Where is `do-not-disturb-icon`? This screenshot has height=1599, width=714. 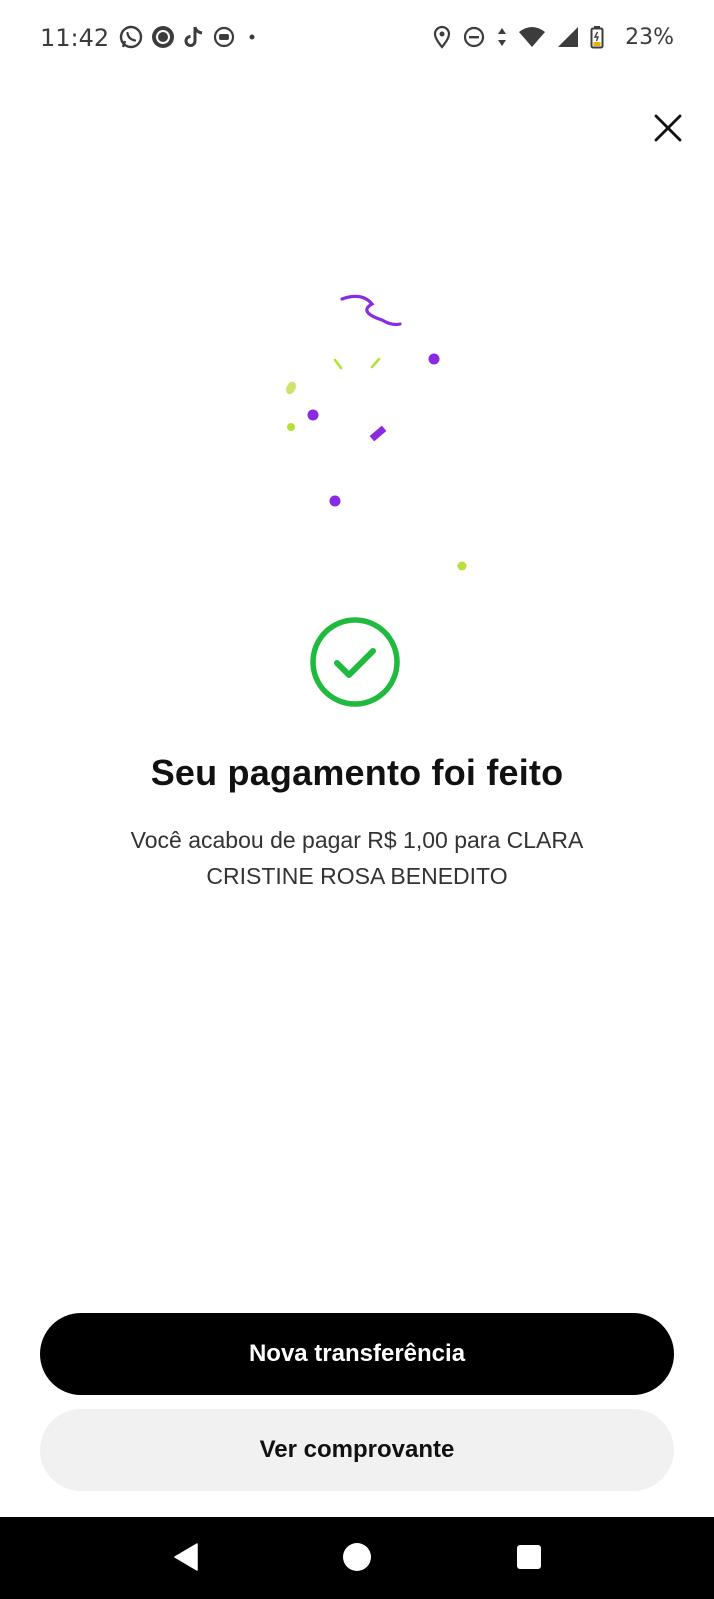 do-not-disturb-icon is located at coordinates (474, 39).